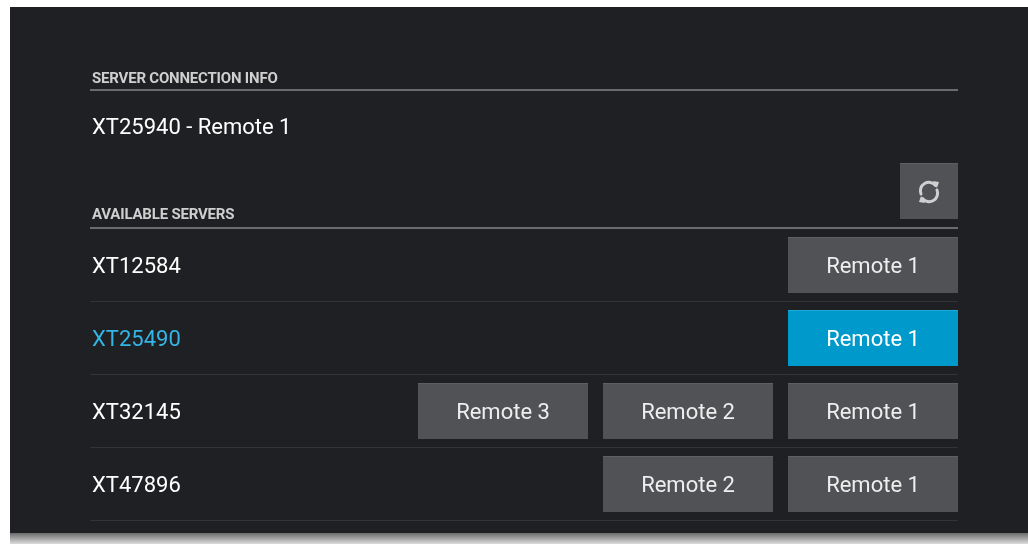  I want to click on server-name: XT25490, so click(136, 338).